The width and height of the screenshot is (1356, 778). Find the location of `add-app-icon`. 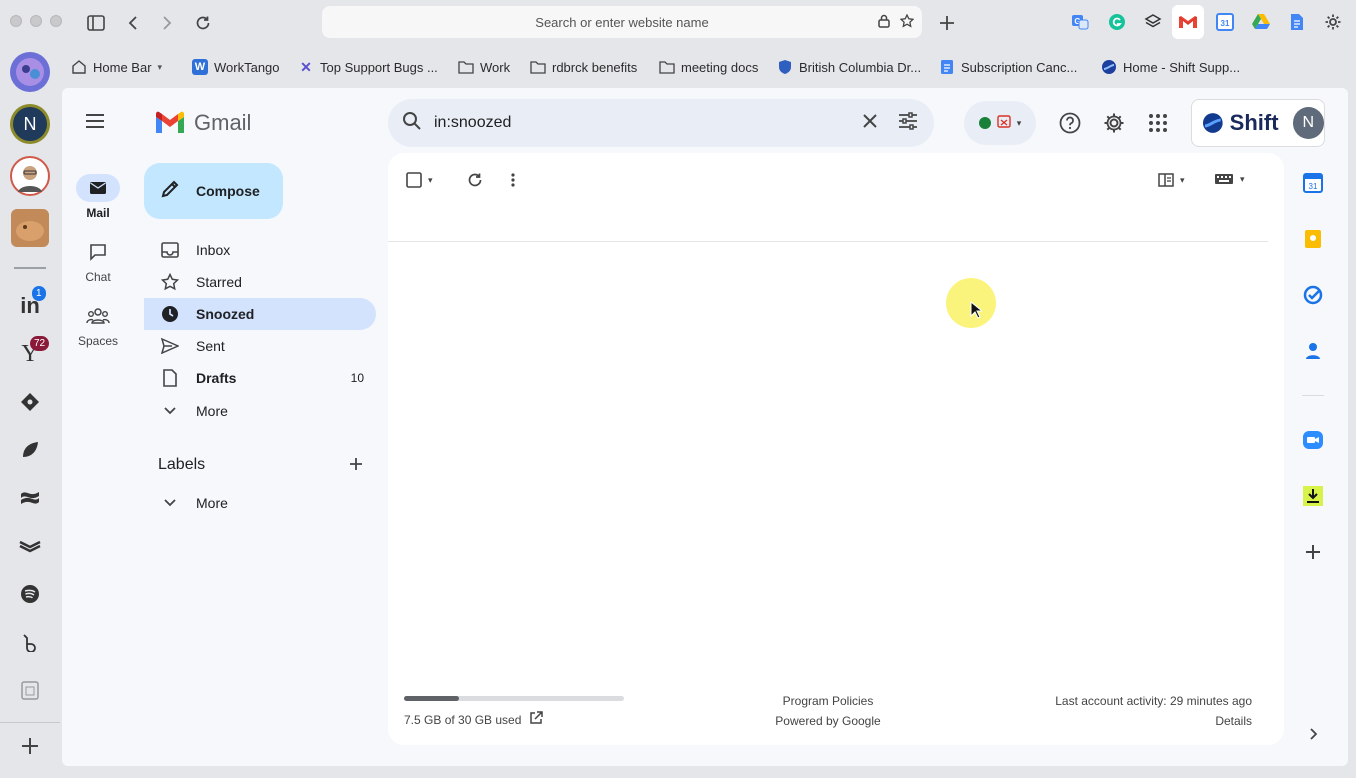

add-app-icon is located at coordinates (30, 746).